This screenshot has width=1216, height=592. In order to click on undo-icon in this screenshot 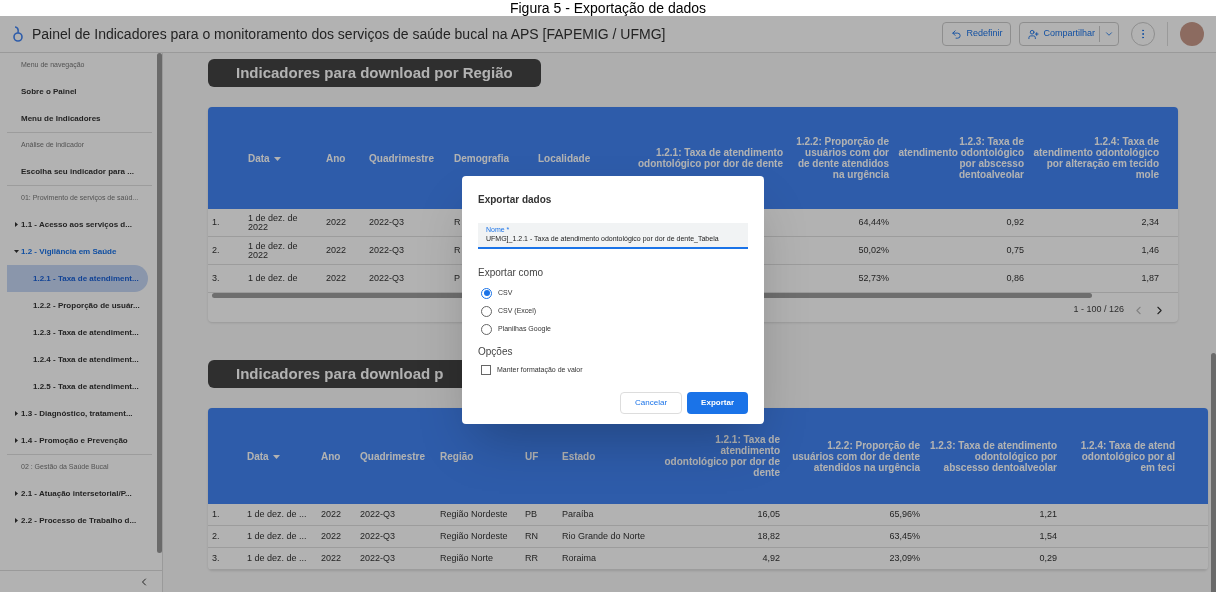, I will do `click(957, 34)`.